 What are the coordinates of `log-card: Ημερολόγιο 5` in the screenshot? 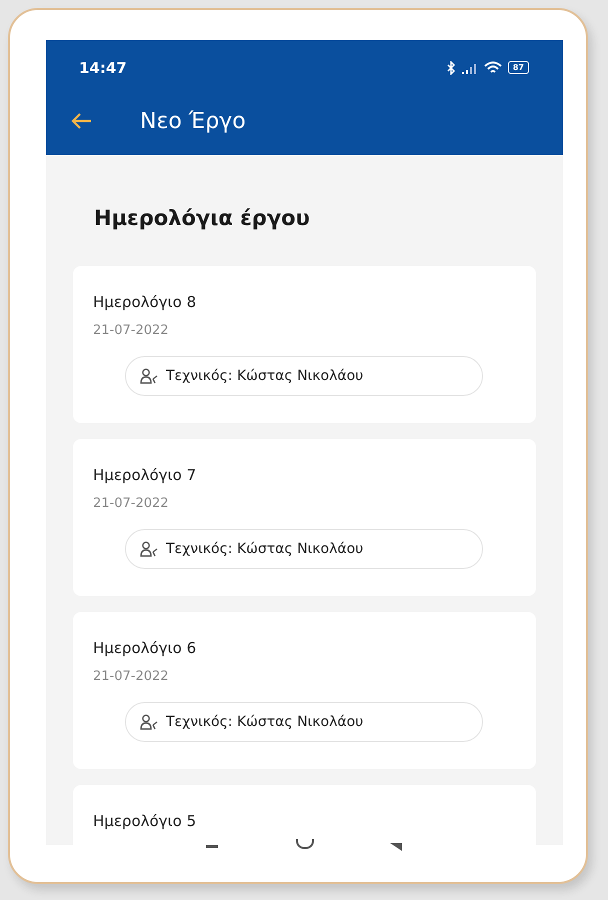 It's located at (304, 815).